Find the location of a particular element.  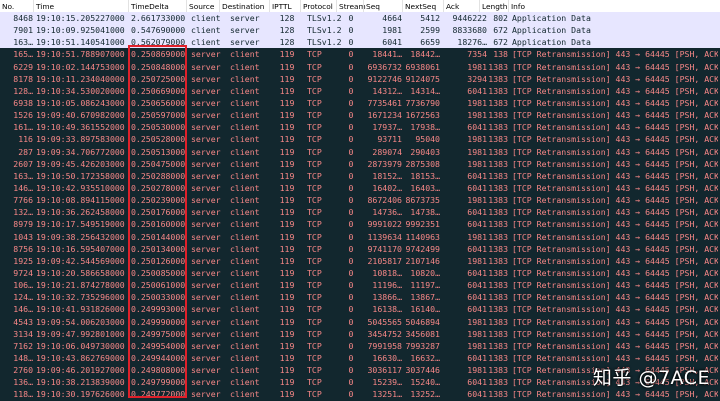

cell-ipttl: 128 is located at coordinates (287, 42).